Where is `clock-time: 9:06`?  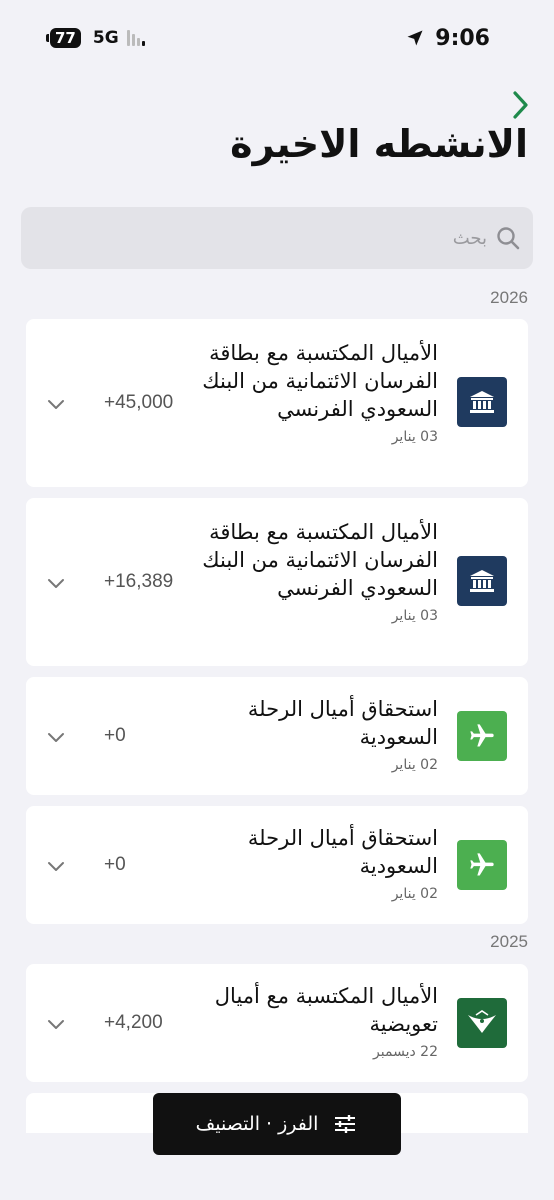 clock-time: 9:06 is located at coordinates (462, 38).